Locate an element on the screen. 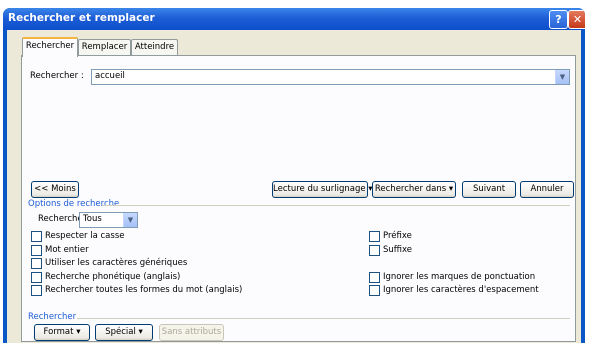  less-button-label: << Moins is located at coordinates (55, 189).